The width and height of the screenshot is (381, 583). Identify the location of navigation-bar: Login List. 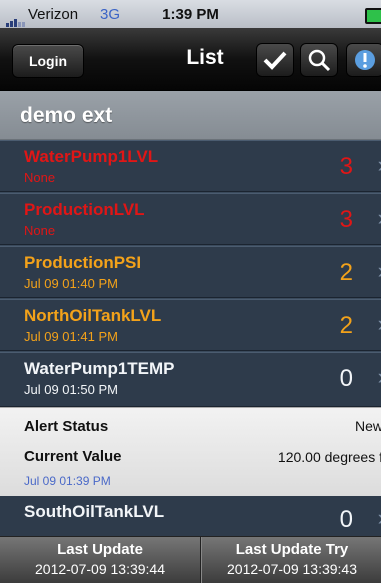
(190, 59).